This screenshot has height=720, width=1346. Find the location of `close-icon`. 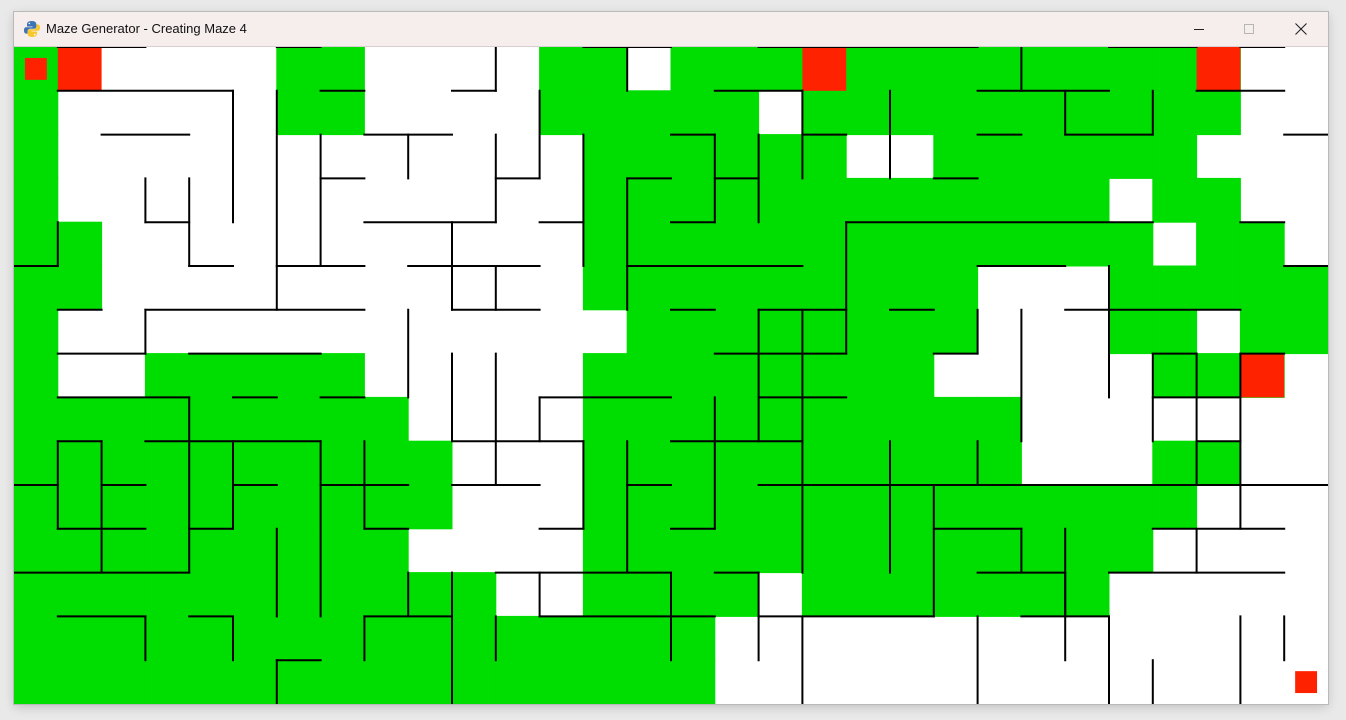

close-icon is located at coordinates (1301, 29).